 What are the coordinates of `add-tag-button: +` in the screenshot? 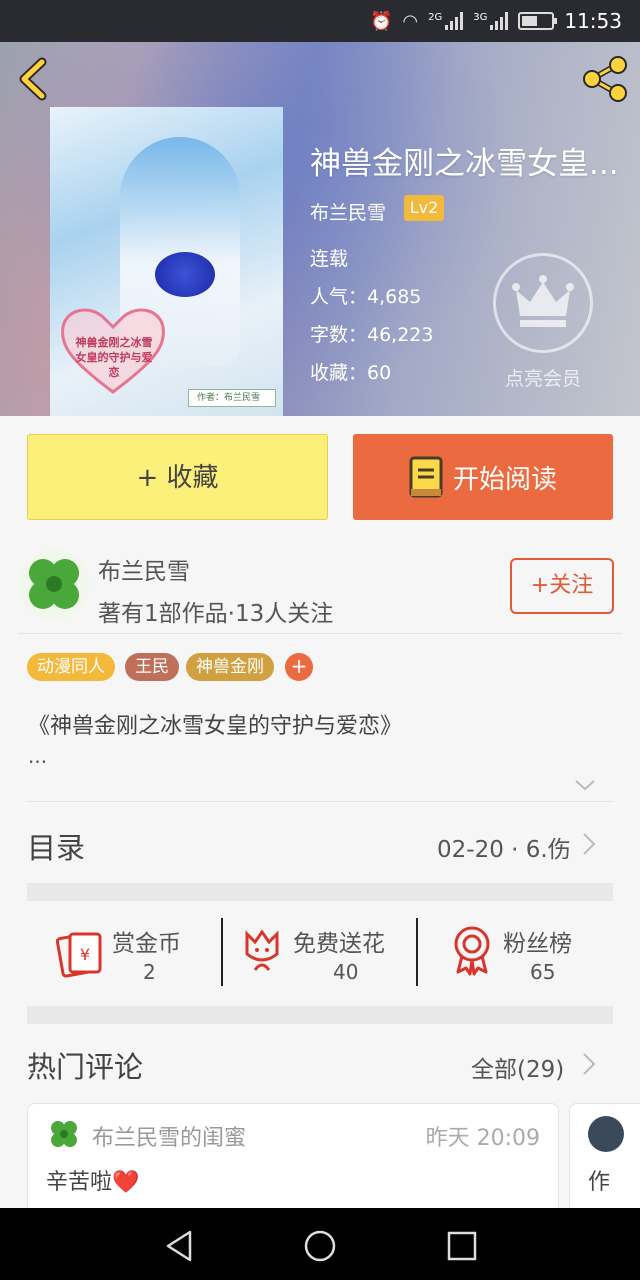 It's located at (299, 667).